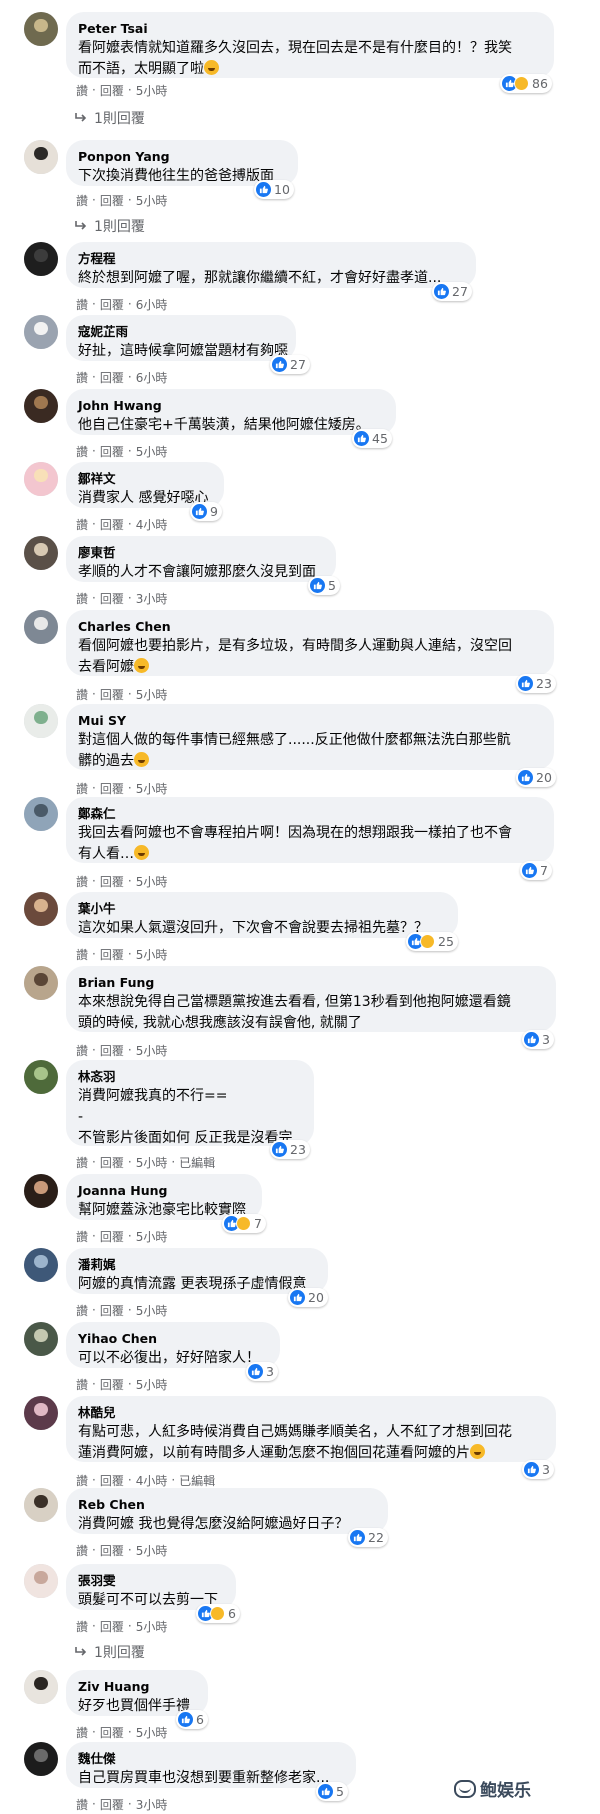  Describe the element at coordinates (309, 29) in the screenshot. I see `commenter-name: Peter Tsai` at that location.